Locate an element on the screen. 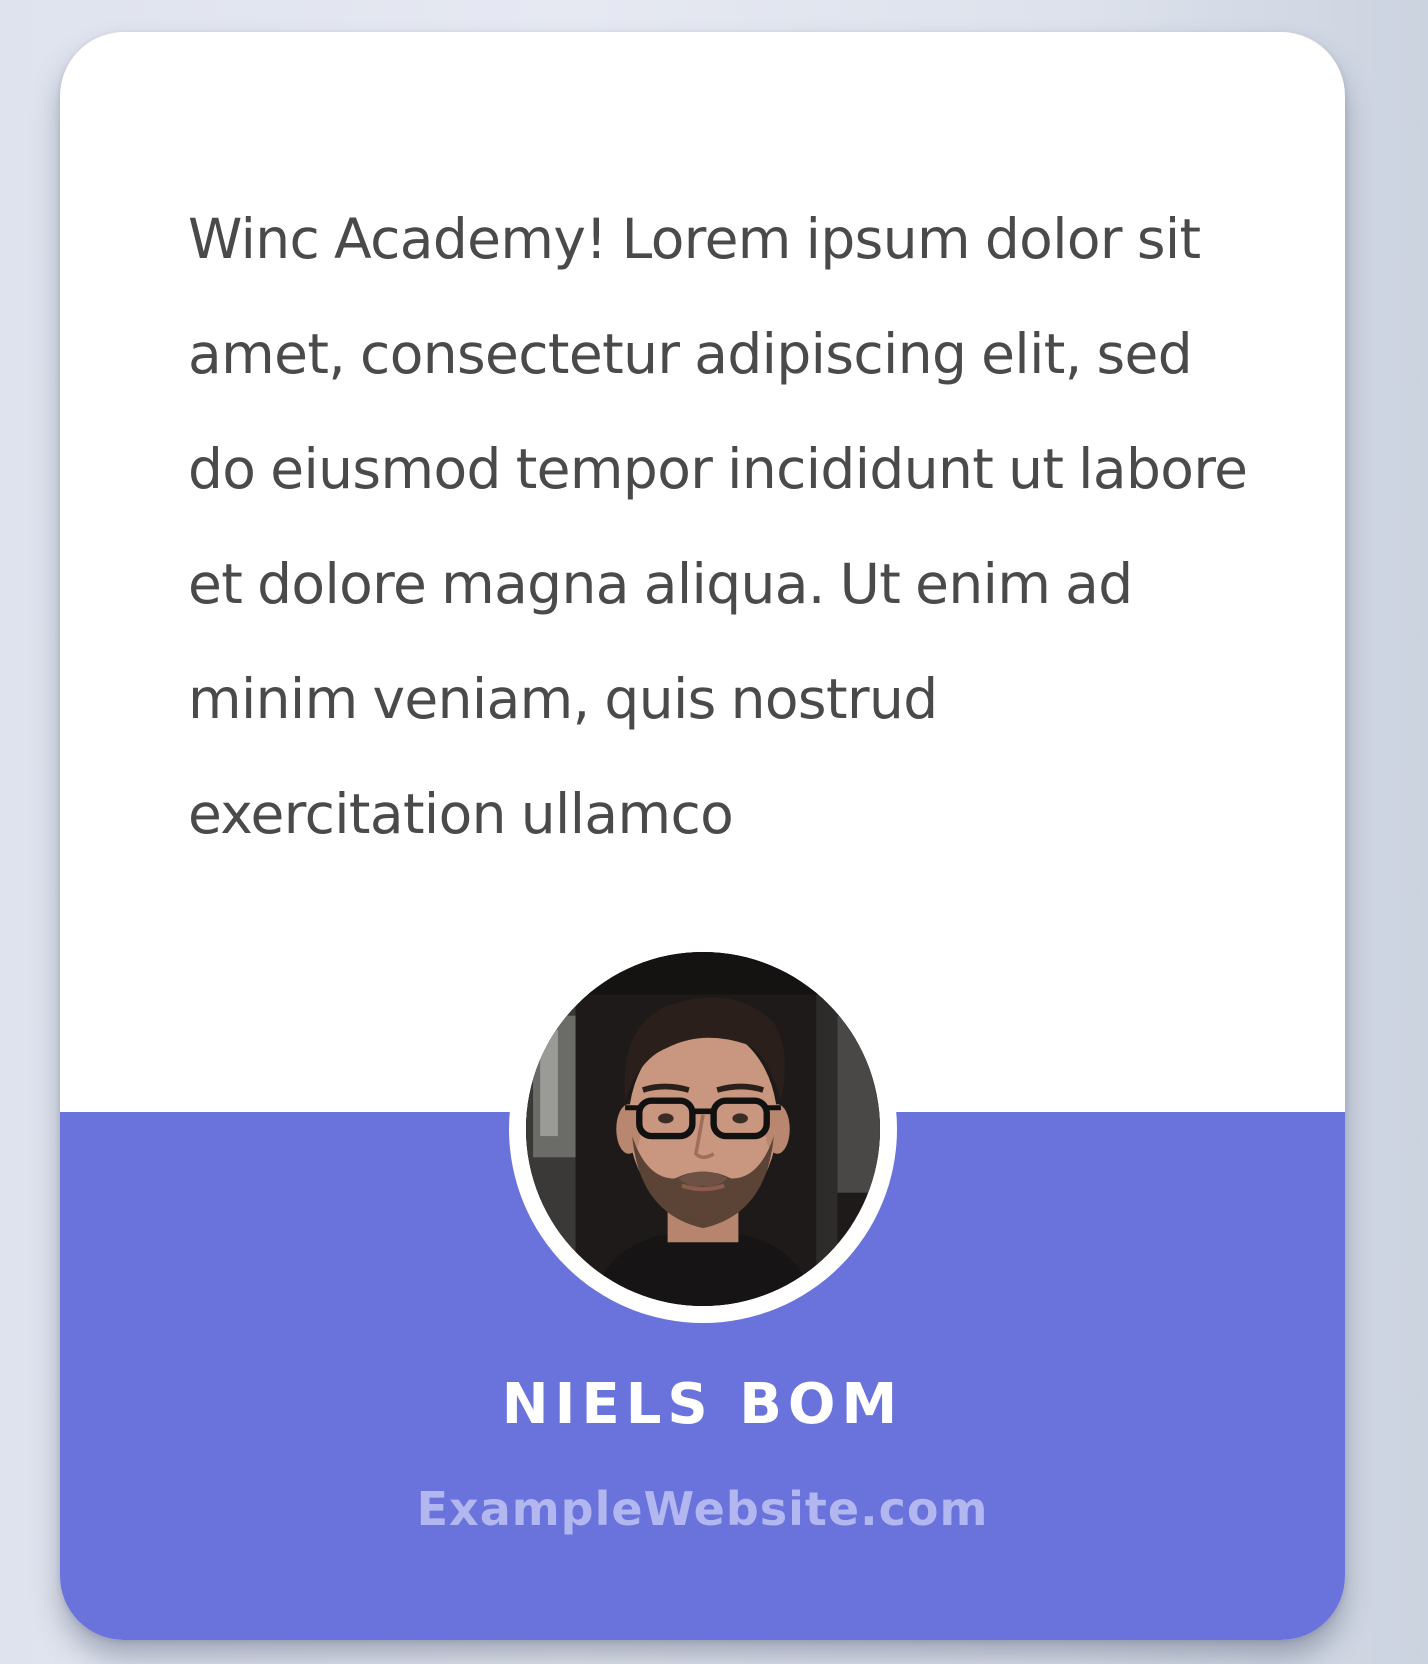  avatar-ring is located at coordinates (703, 1129).